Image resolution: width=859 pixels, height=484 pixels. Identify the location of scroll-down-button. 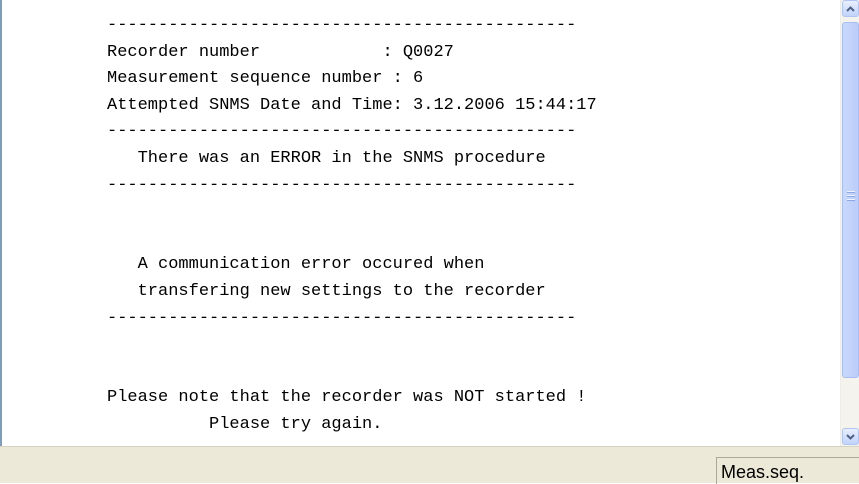
(850, 436).